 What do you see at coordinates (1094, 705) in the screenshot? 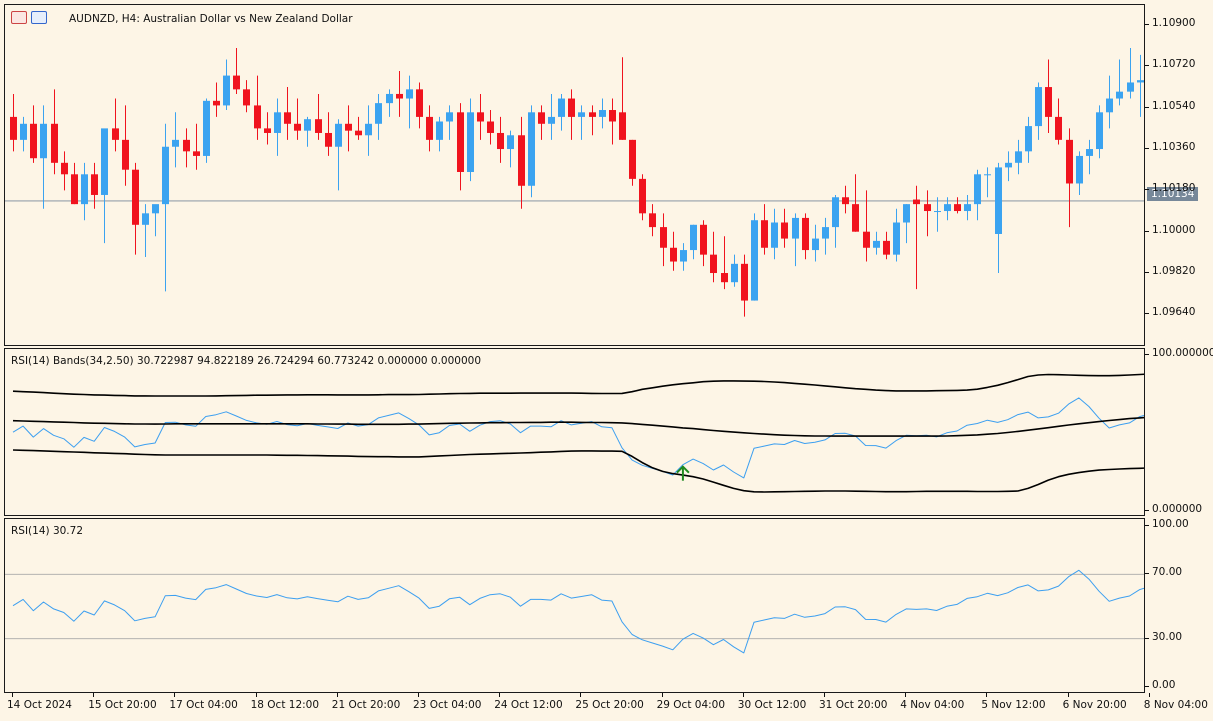
I see `time-axis-label: 6 Nov 20:00` at bounding box center [1094, 705].